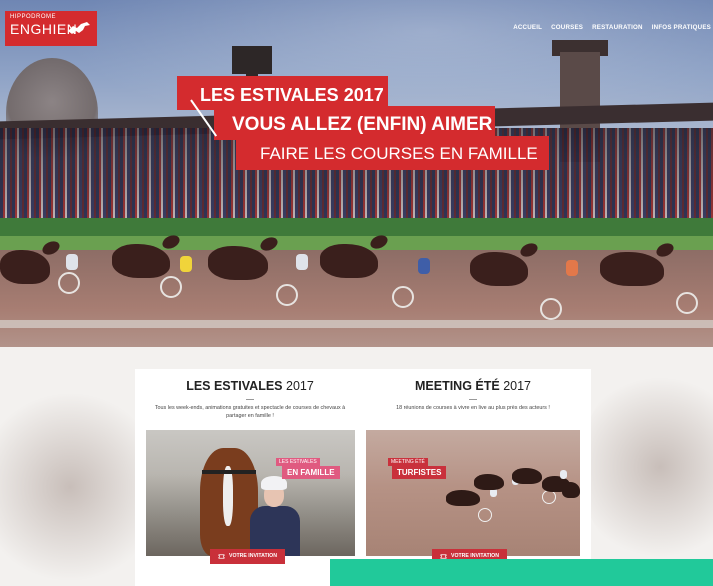  What do you see at coordinates (392, 153) in the screenshot?
I see `hero-headline-3: FAIRE LES COURSES EN FAMILLE` at bounding box center [392, 153].